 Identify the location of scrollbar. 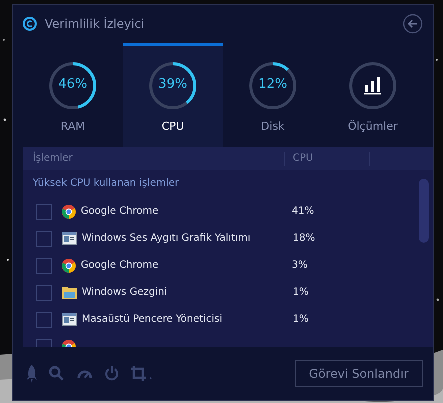
(424, 211).